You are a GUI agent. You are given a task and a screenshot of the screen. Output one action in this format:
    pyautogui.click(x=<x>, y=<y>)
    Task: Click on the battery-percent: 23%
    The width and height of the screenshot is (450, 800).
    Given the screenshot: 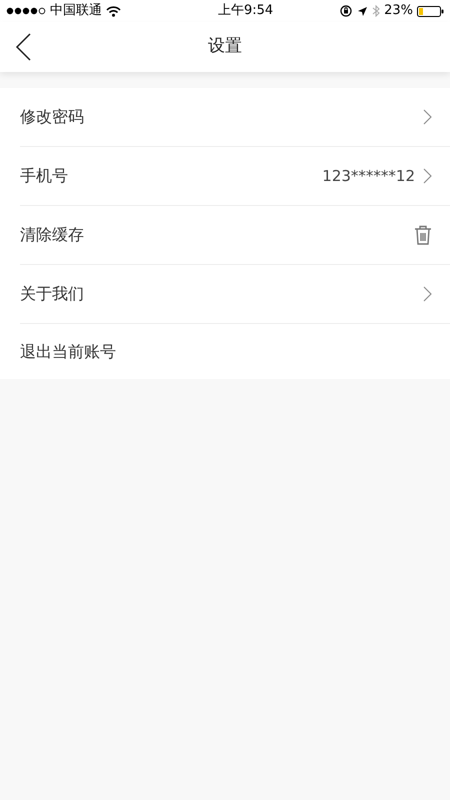 What is the action you would take?
    pyautogui.click(x=398, y=11)
    